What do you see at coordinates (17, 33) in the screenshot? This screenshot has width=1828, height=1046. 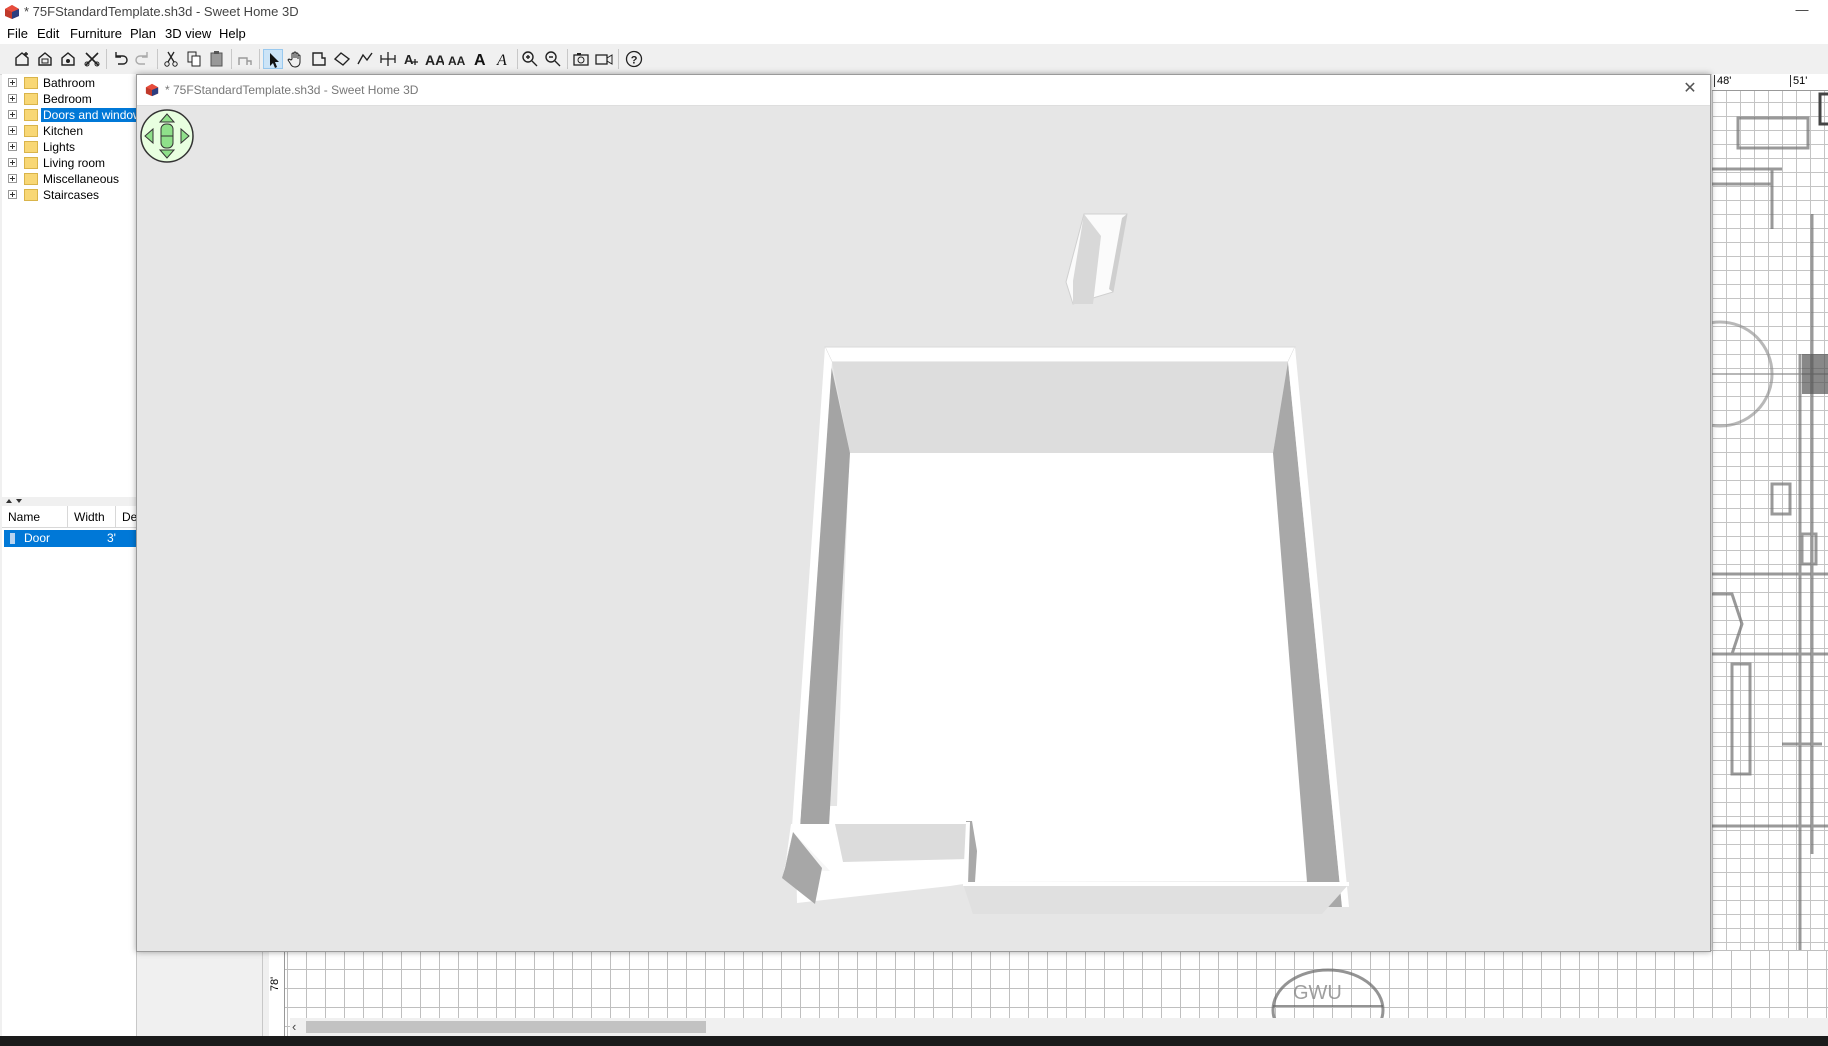 I see `menu-file: File` at bounding box center [17, 33].